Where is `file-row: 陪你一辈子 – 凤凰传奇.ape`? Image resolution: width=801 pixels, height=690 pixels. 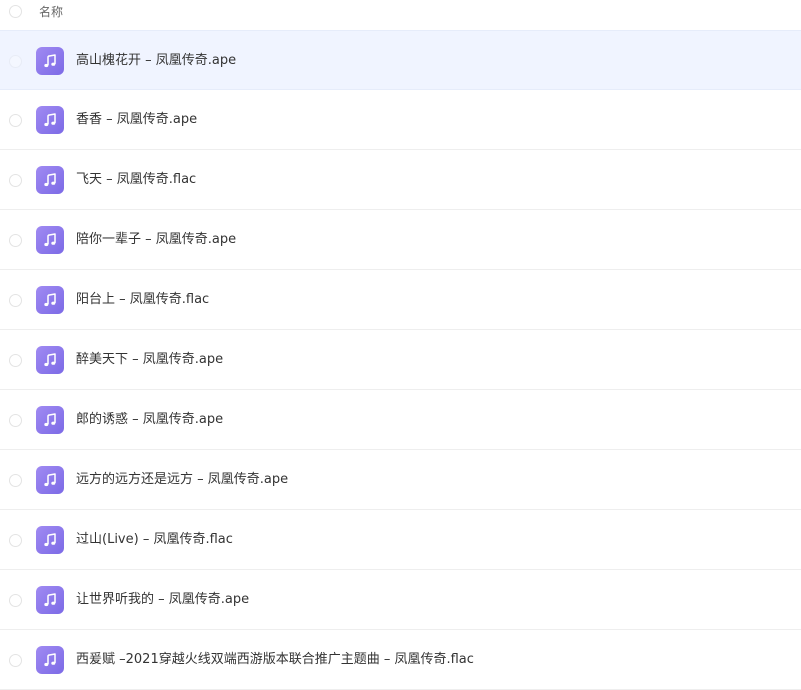 file-row: 陪你一辈子 – 凤凰传奇.ape is located at coordinates (400, 240).